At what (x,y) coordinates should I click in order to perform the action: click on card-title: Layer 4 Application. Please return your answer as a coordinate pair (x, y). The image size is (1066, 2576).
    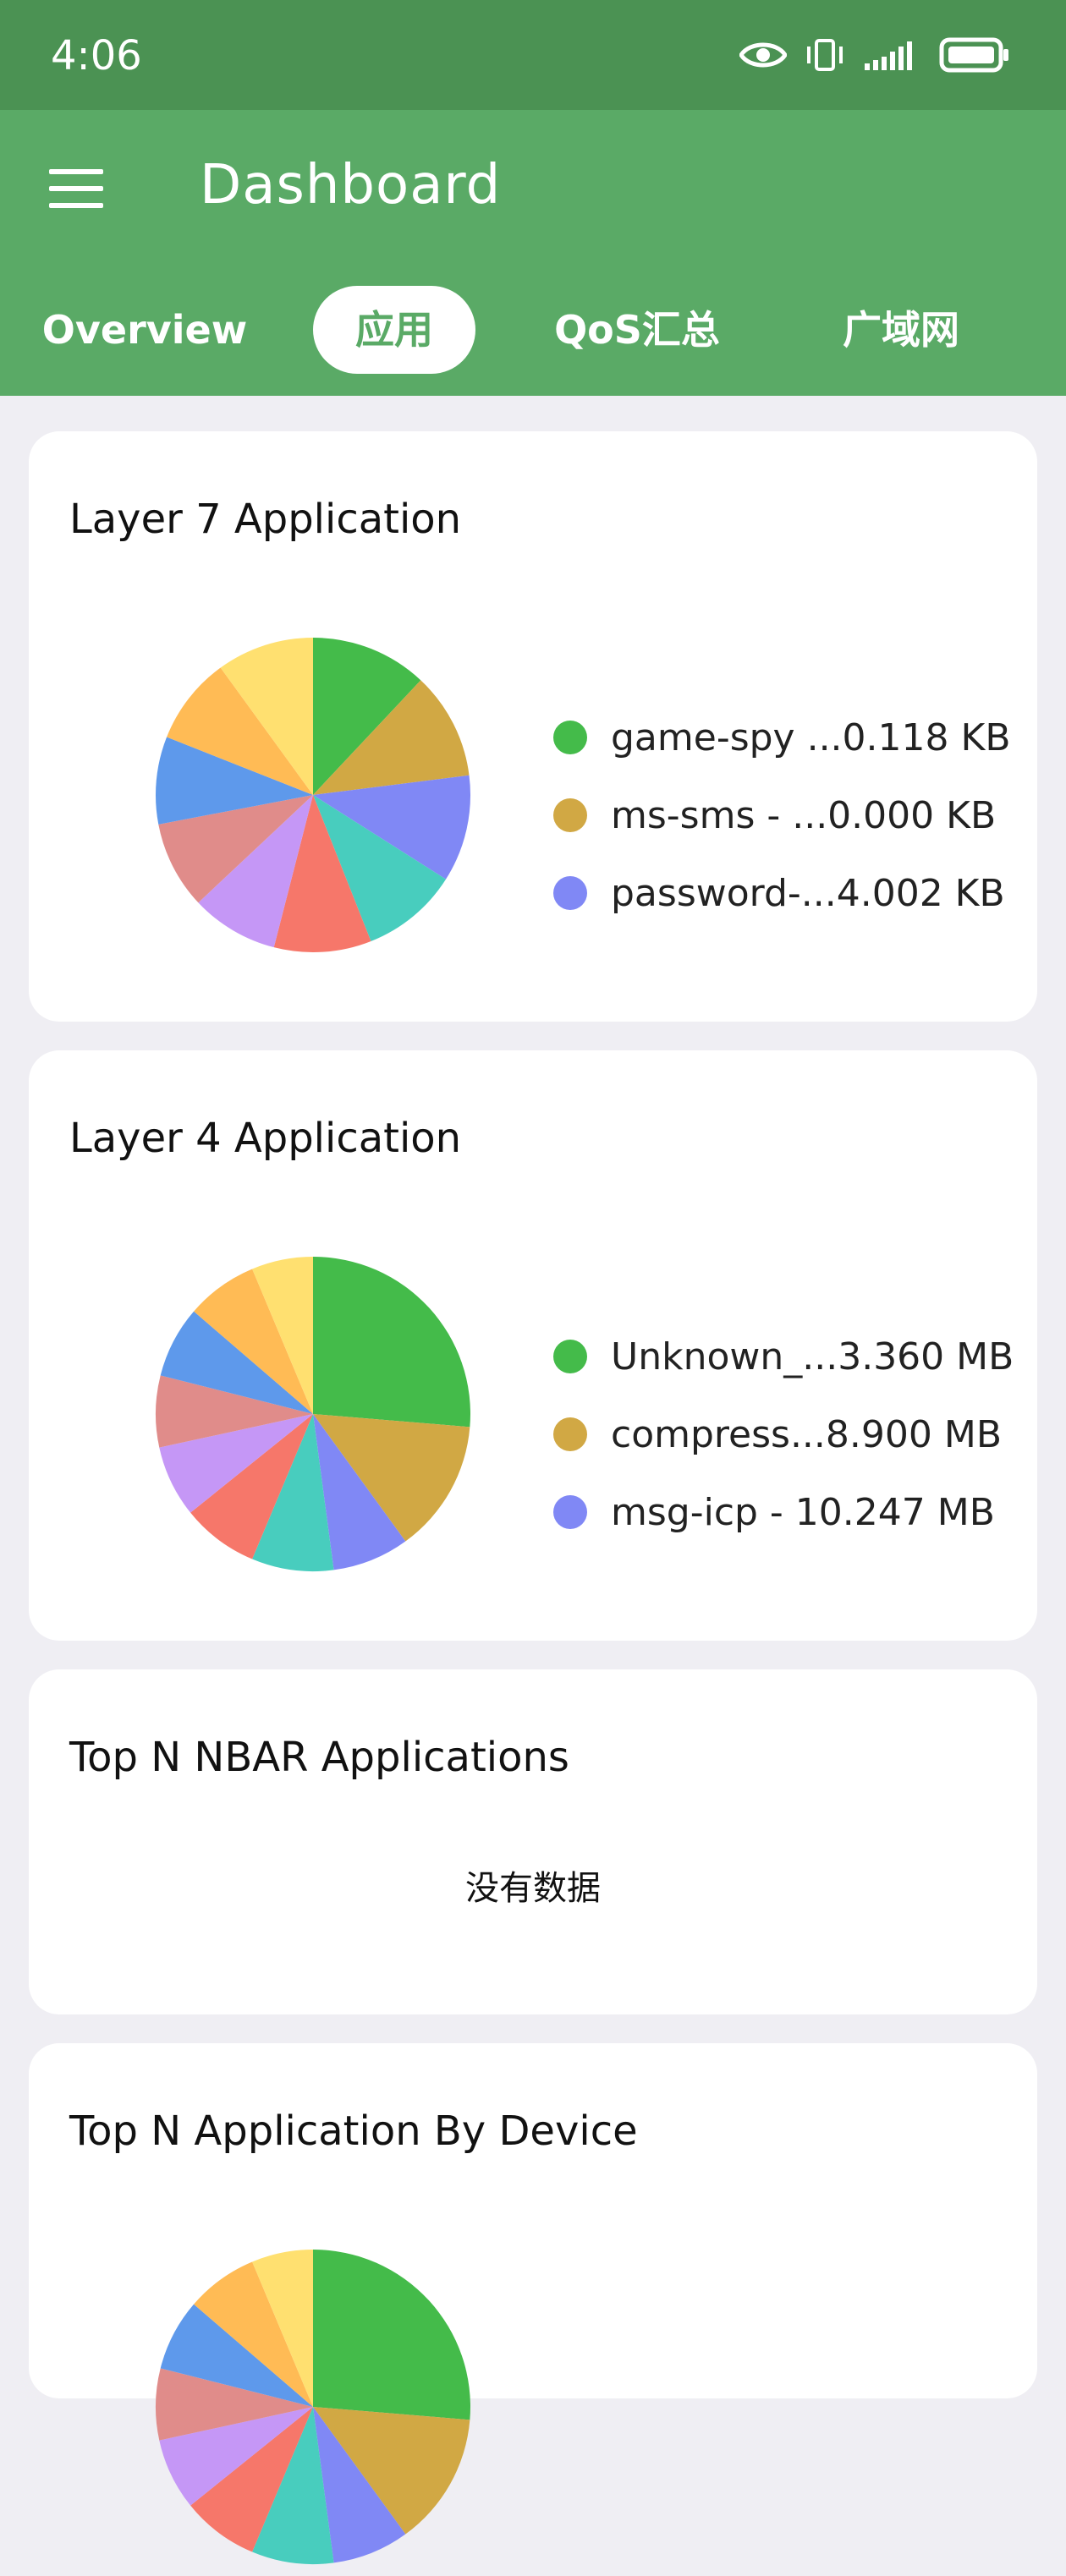
    Looking at the image, I should click on (265, 1138).